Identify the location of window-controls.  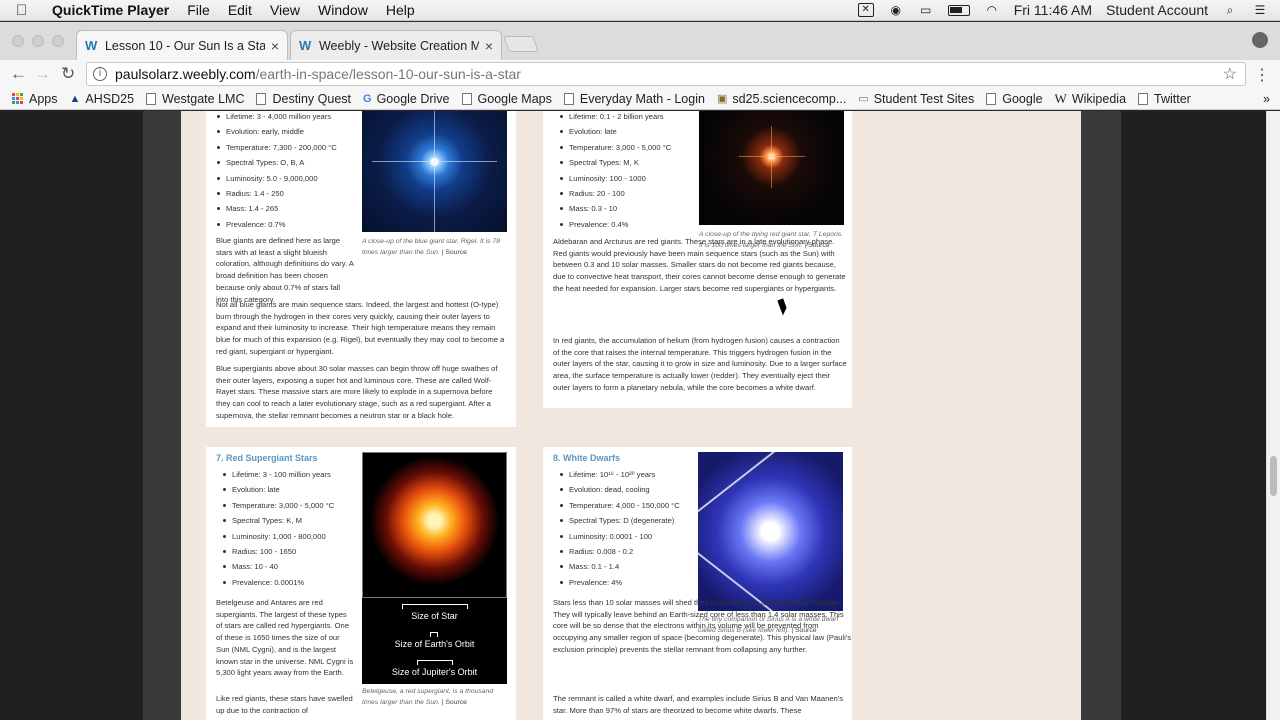
(38, 41).